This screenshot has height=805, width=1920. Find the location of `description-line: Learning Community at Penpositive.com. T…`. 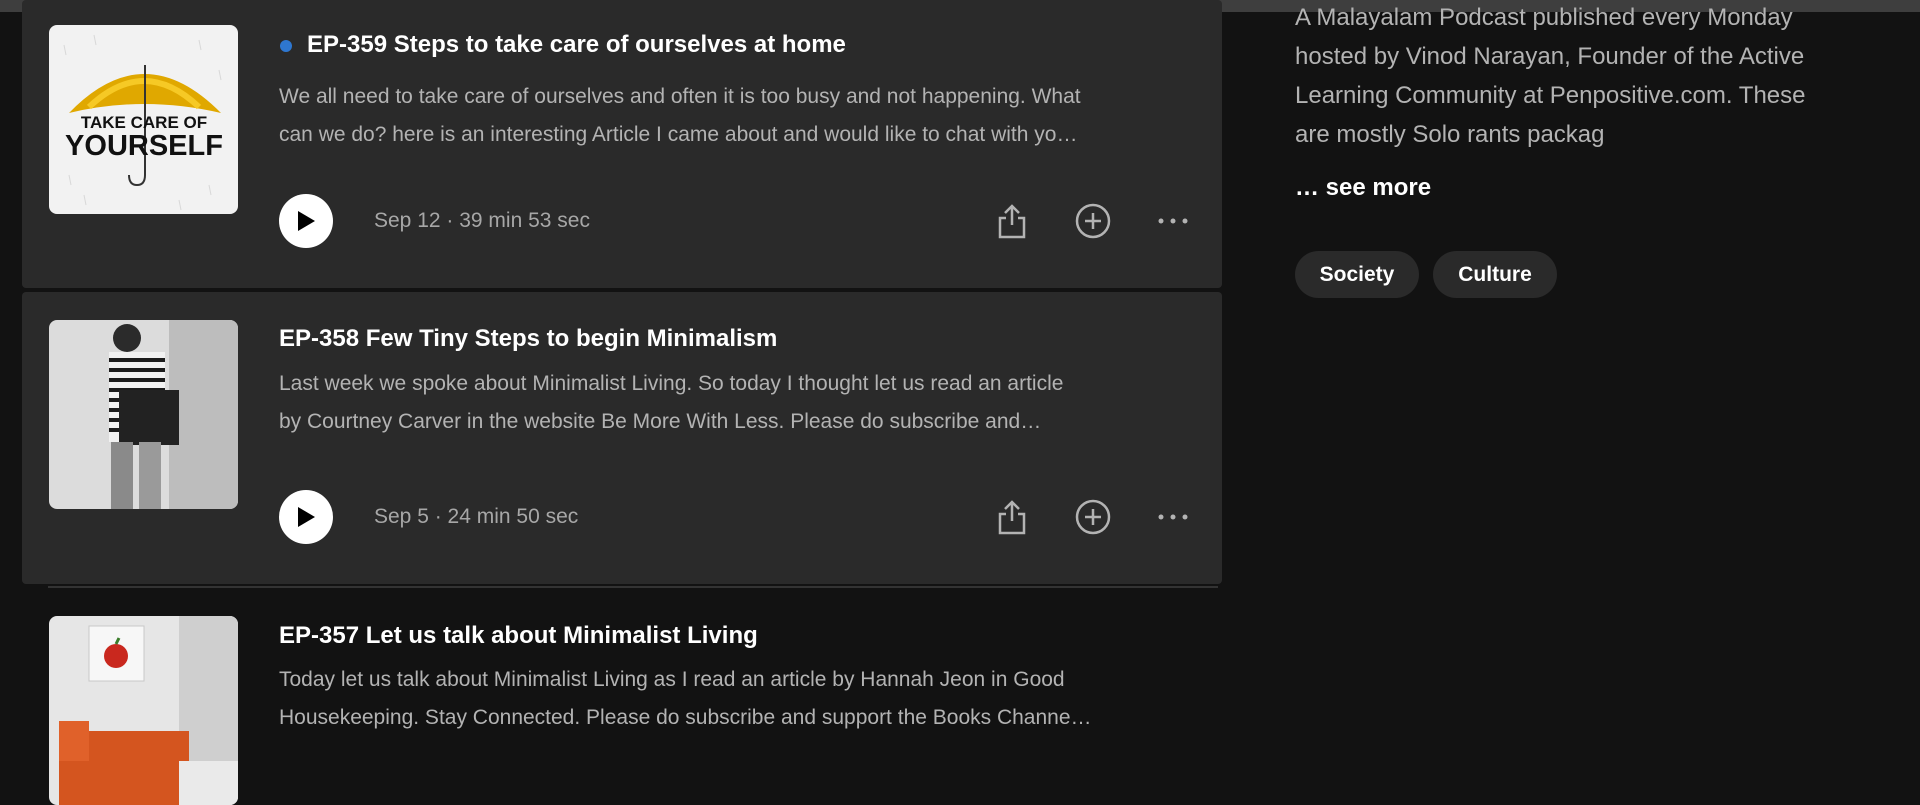

description-line: Learning Community at Penpositive.com. T… is located at coordinates (1550, 95).